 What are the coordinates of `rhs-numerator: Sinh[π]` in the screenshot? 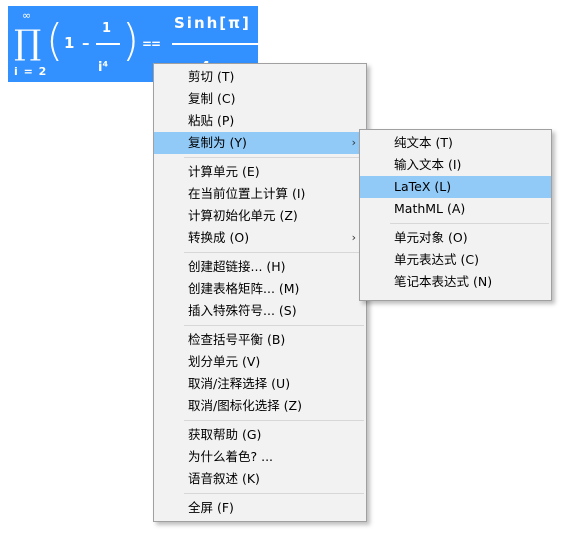 It's located at (212, 23).